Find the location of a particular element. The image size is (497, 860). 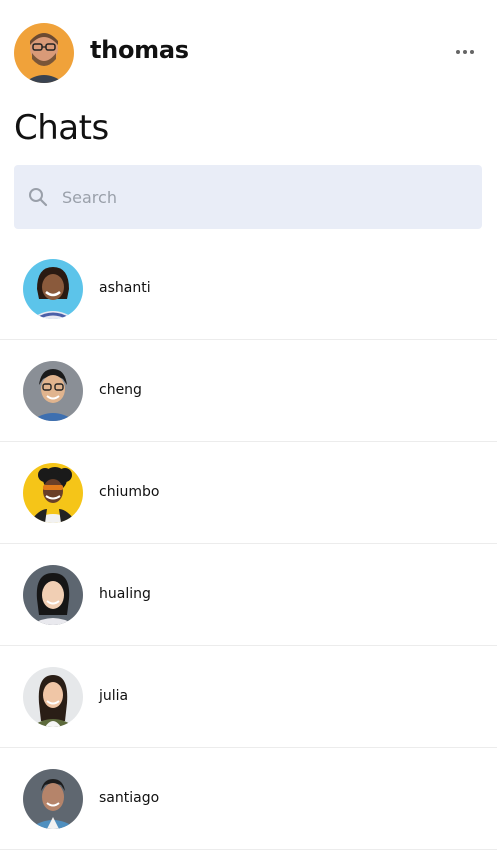

chat-item-ashanti: ashanti is located at coordinates (248, 289).